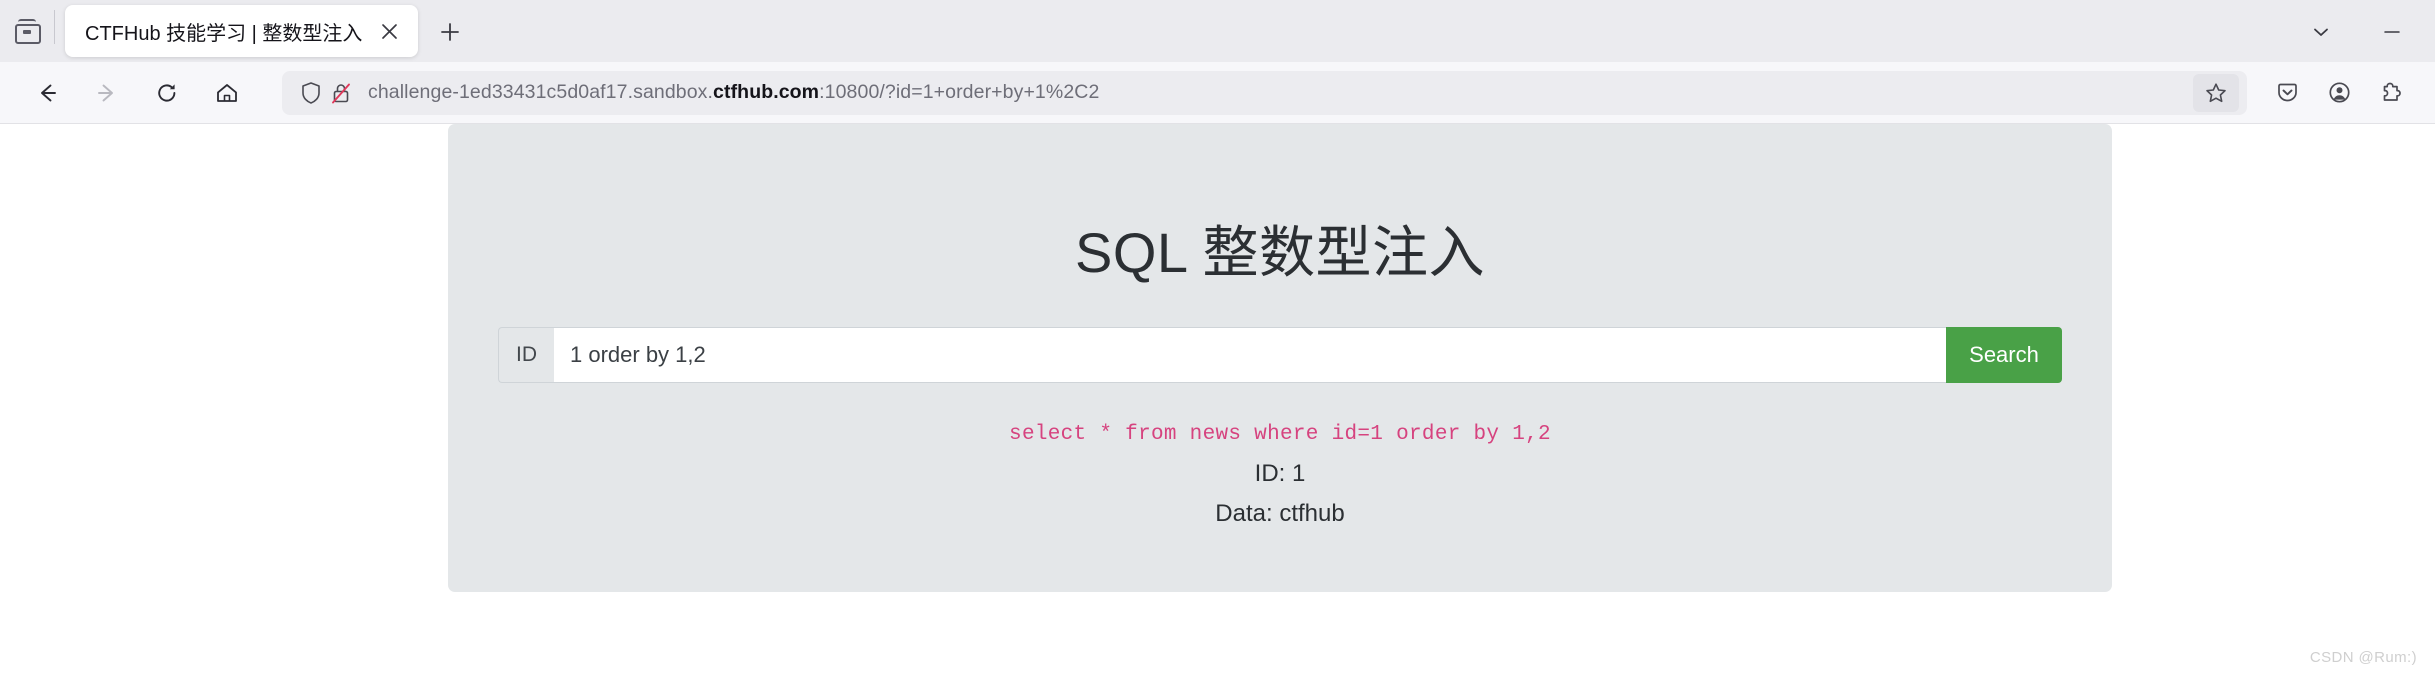 The width and height of the screenshot is (2435, 679). I want to click on back-arrow-icon, so click(48, 92).